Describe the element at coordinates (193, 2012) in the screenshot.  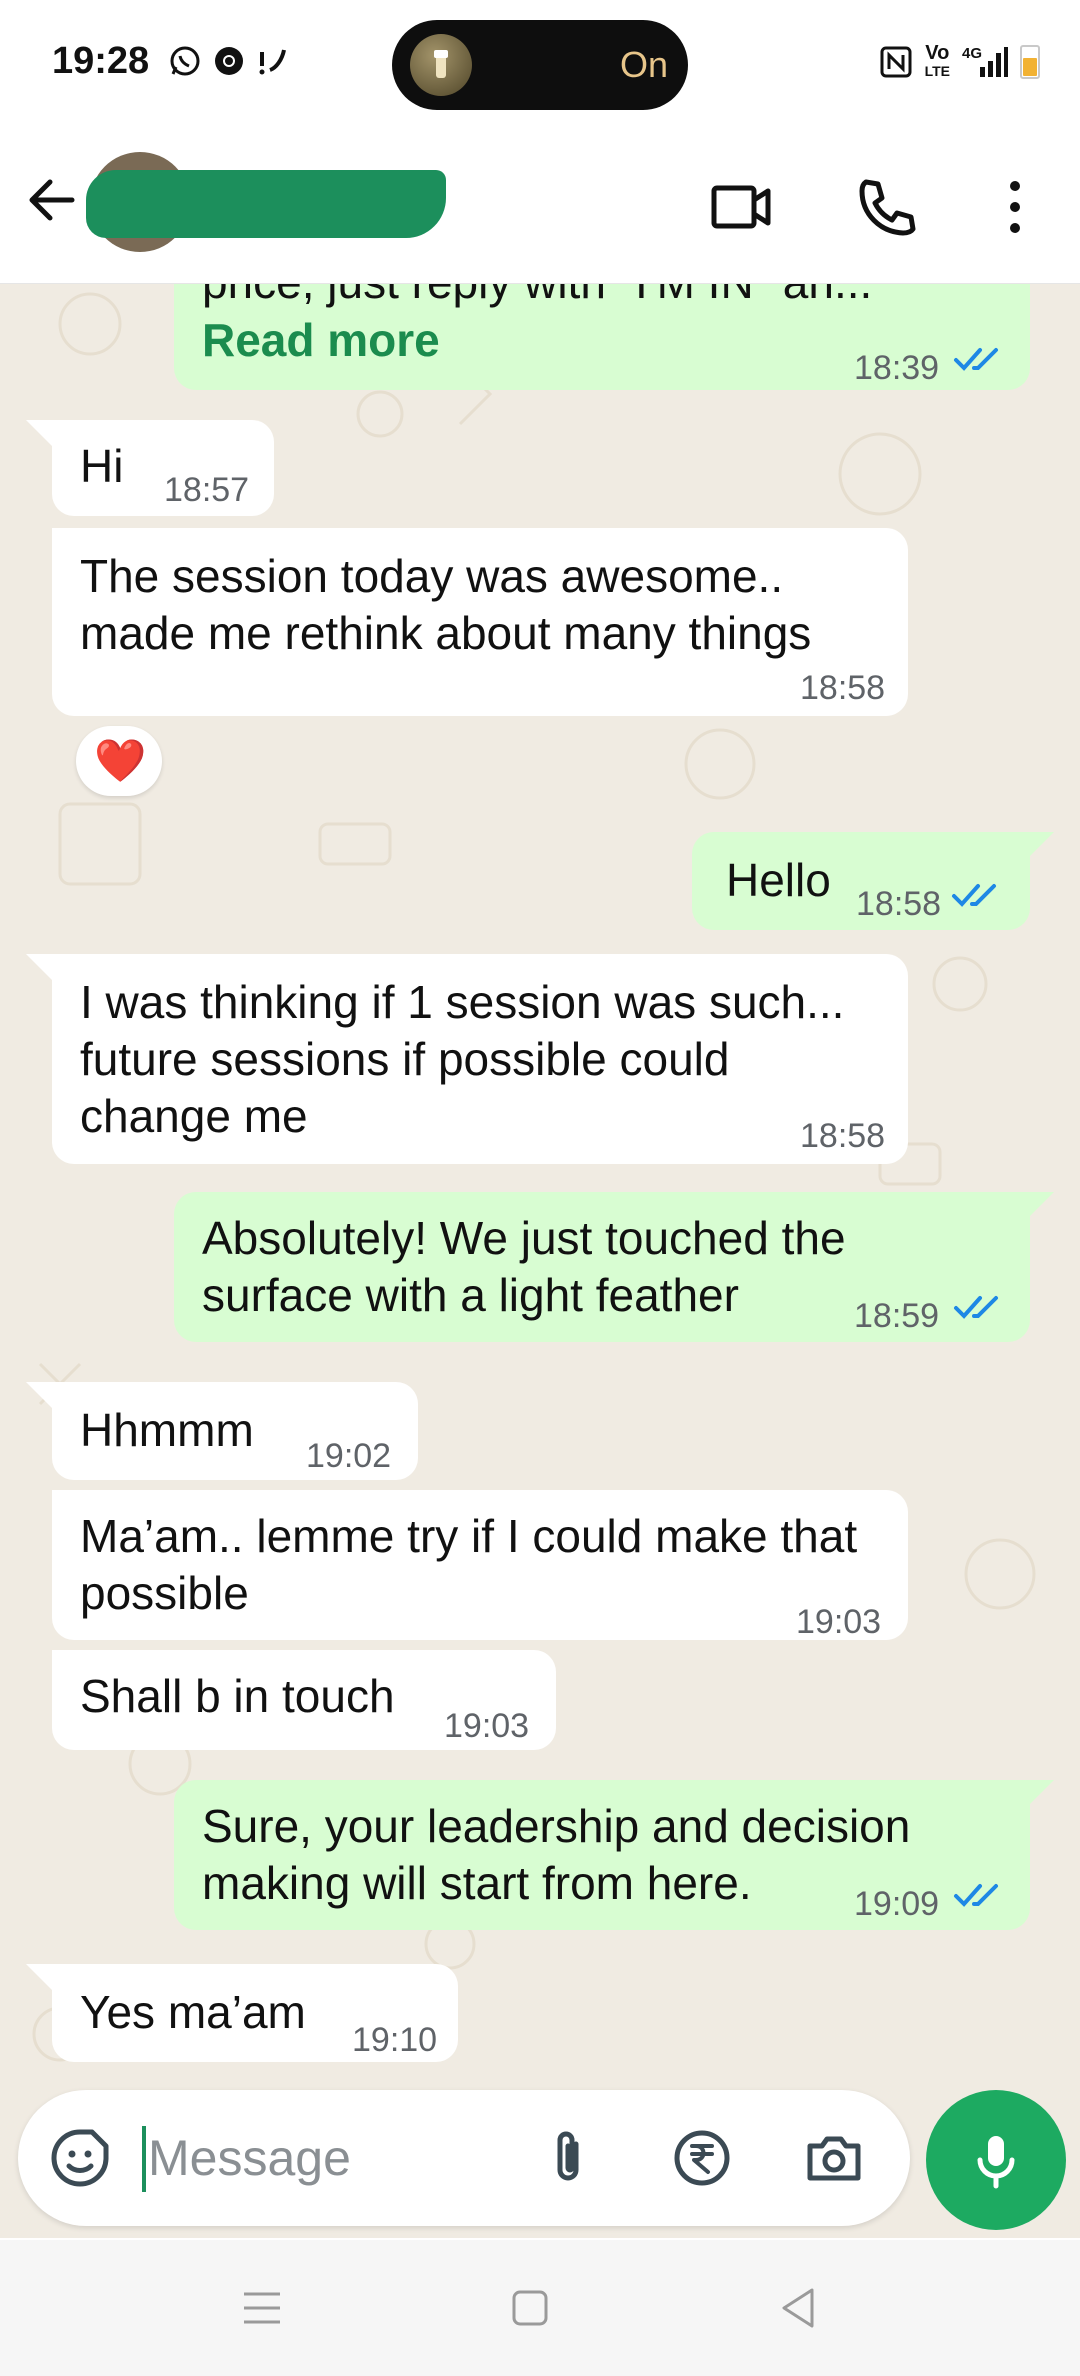
I see `message-text: Yes ma’am` at that location.